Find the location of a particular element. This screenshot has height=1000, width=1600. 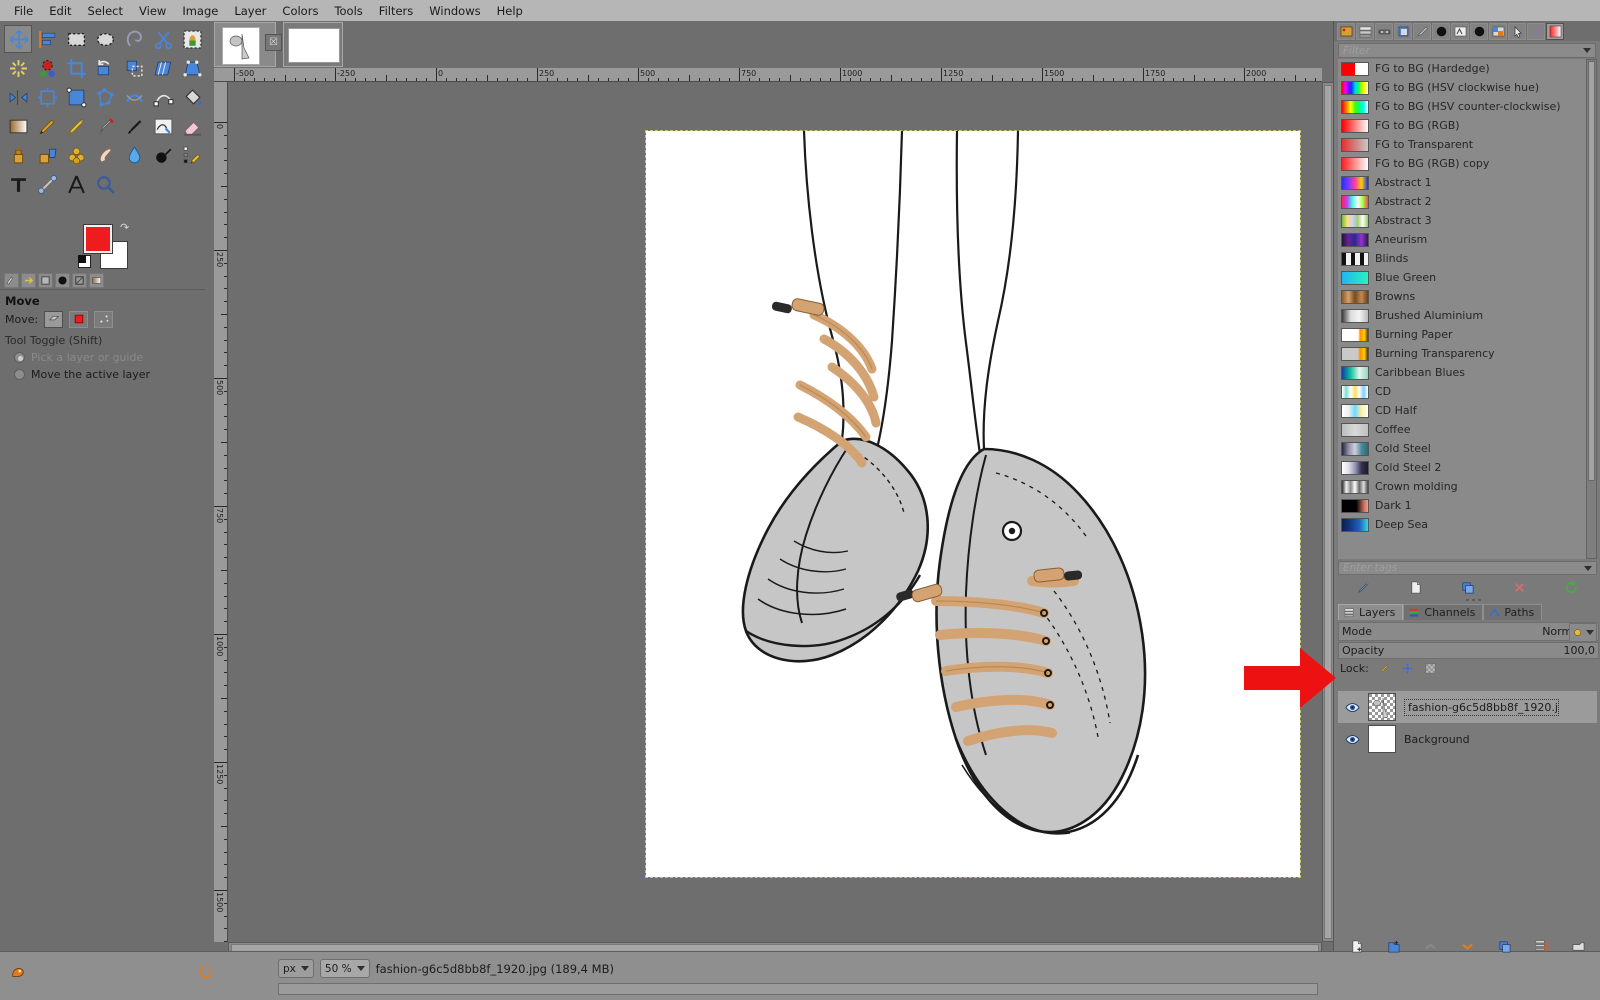

layer-mode-extra-buttons is located at coordinates (1583, 632).